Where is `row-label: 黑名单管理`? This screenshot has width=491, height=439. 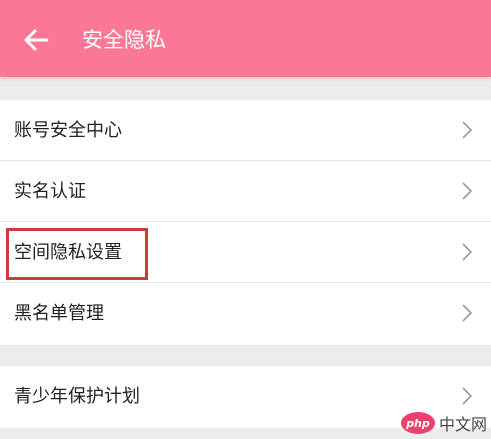 row-label: 黑名单管理 is located at coordinates (59, 313).